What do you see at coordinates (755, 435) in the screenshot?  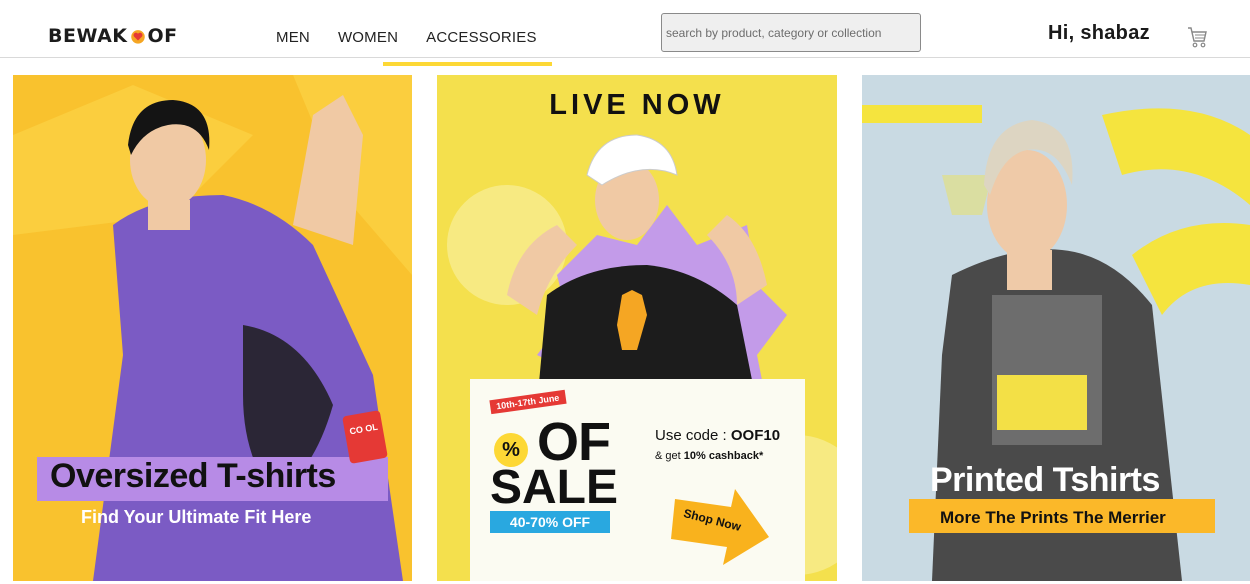 I see `coupon-code: OOF10` at bounding box center [755, 435].